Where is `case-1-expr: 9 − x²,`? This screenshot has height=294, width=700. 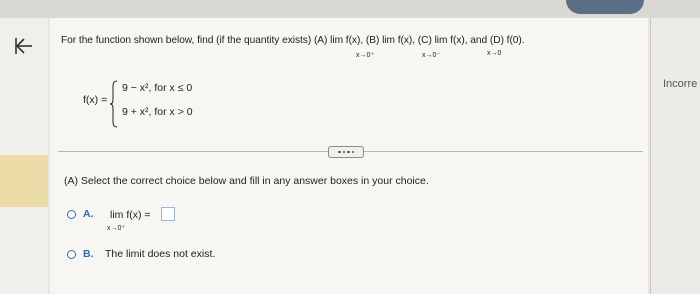
case-1-expr: 9 − x², is located at coordinates (138, 88).